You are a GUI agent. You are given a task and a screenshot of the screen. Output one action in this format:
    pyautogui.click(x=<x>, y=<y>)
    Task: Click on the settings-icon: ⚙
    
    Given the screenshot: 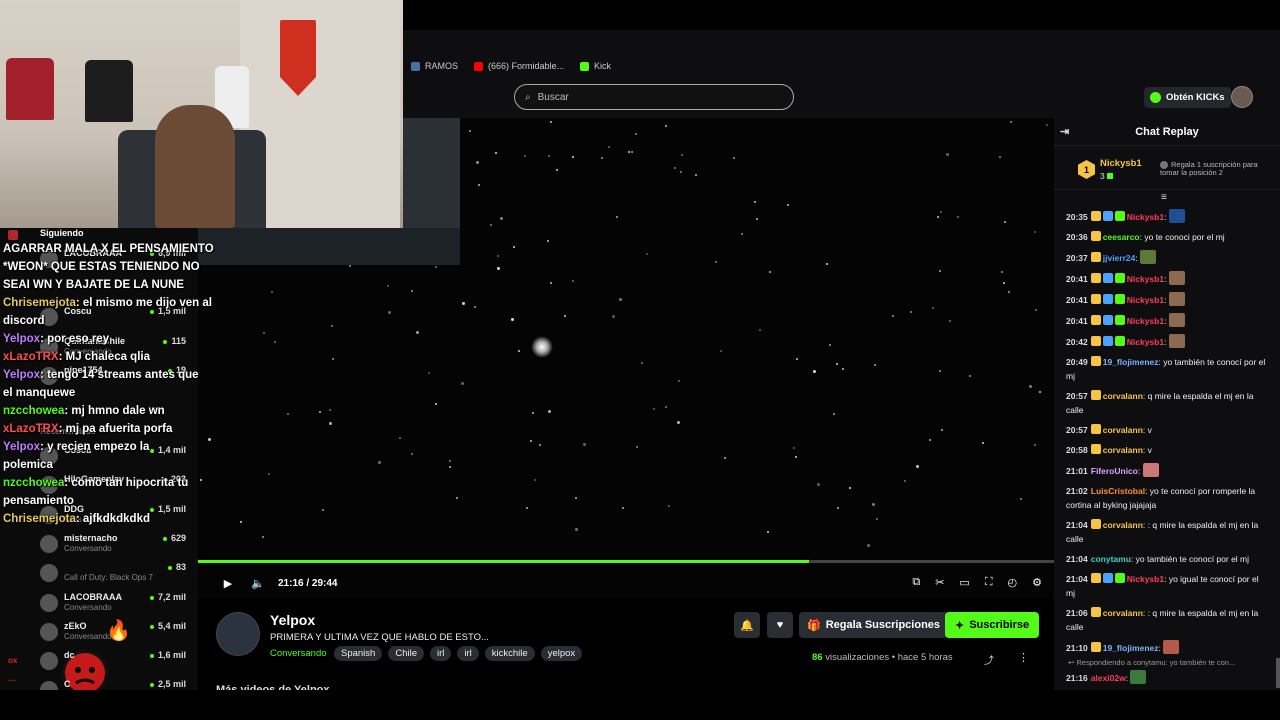 What is the action you would take?
    pyautogui.click(x=1037, y=582)
    